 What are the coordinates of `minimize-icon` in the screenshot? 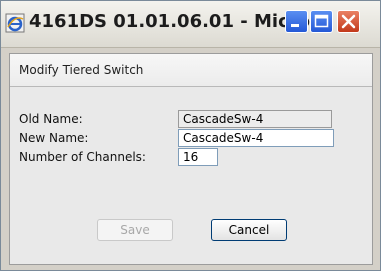 It's located at (295, 25).